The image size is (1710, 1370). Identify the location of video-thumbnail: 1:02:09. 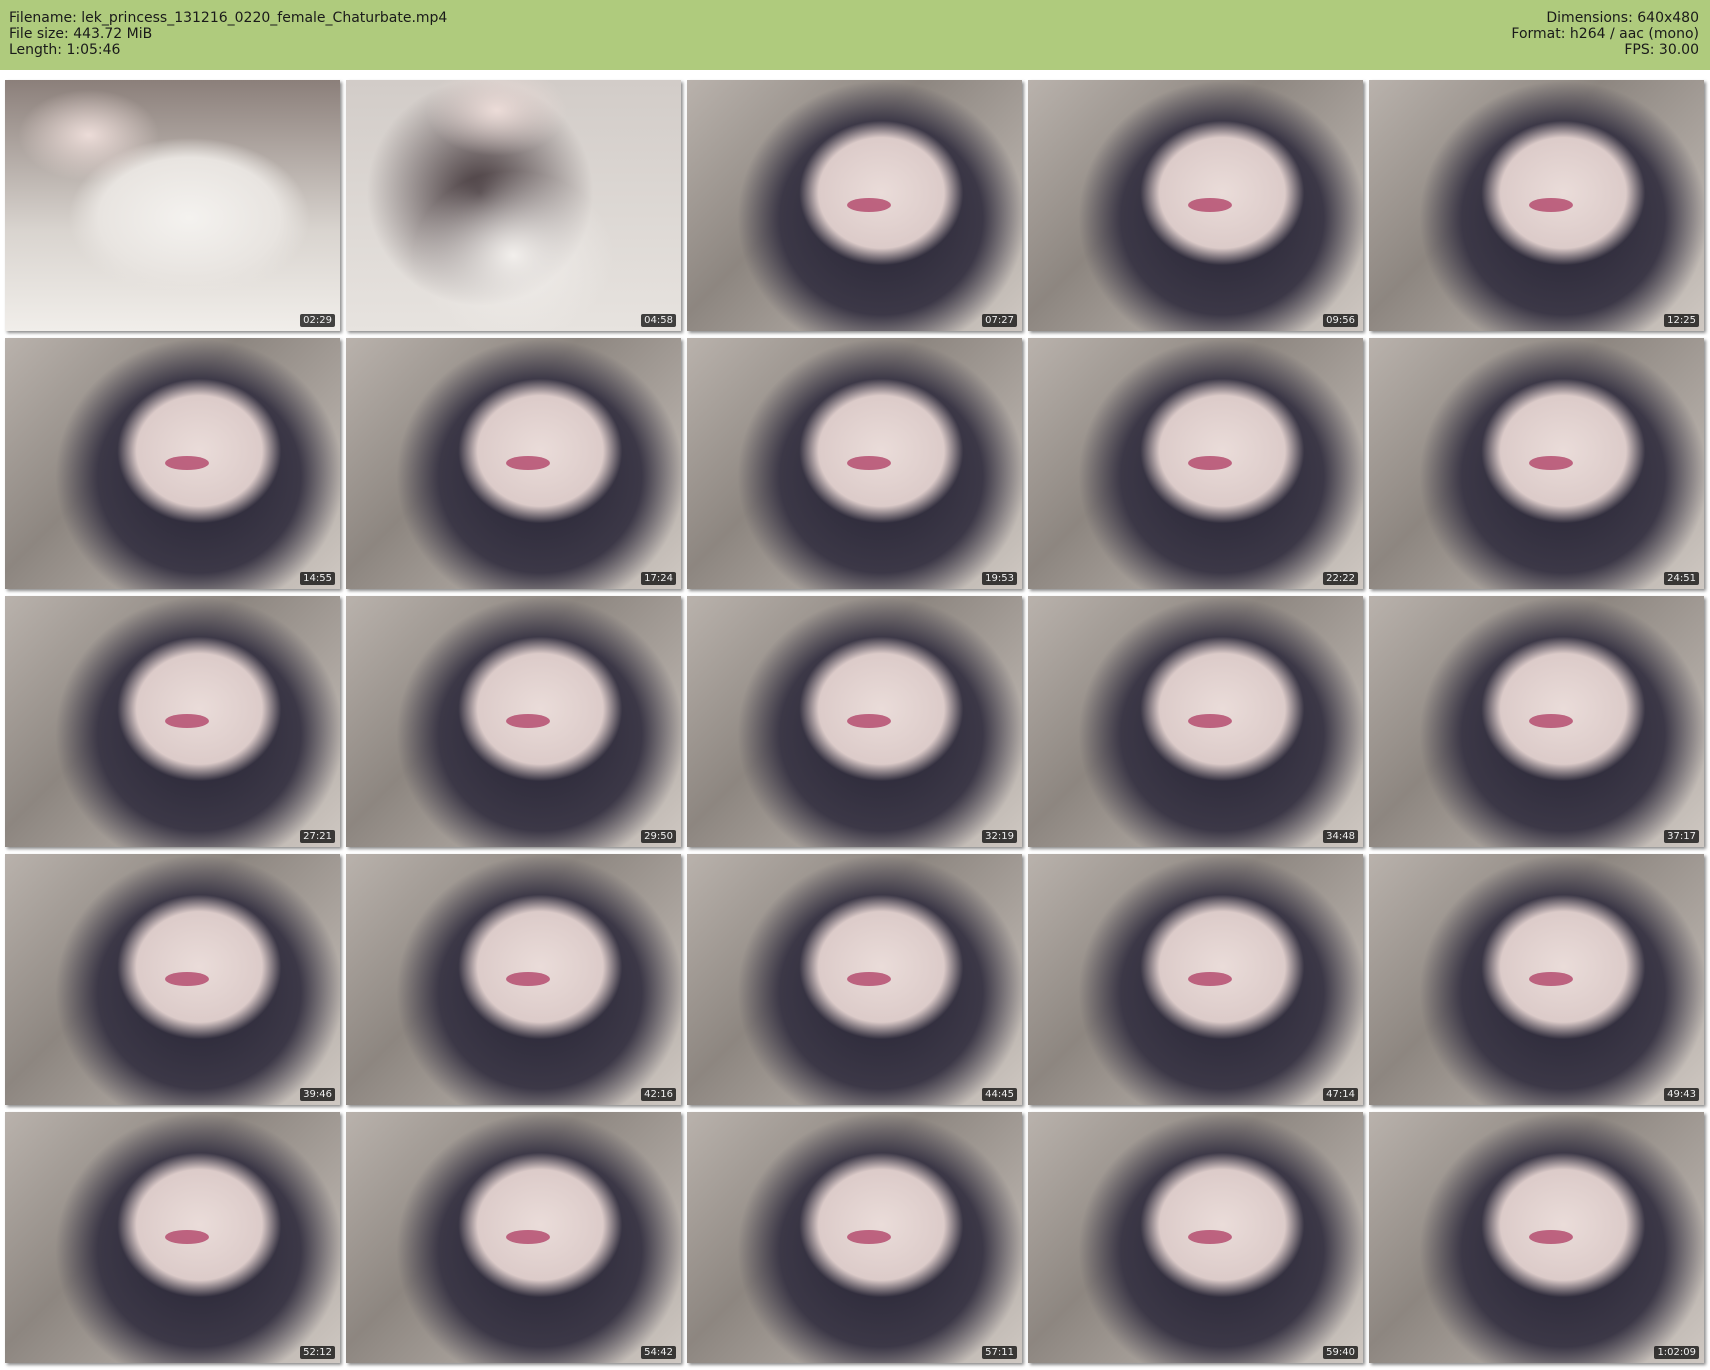
(1536, 1237).